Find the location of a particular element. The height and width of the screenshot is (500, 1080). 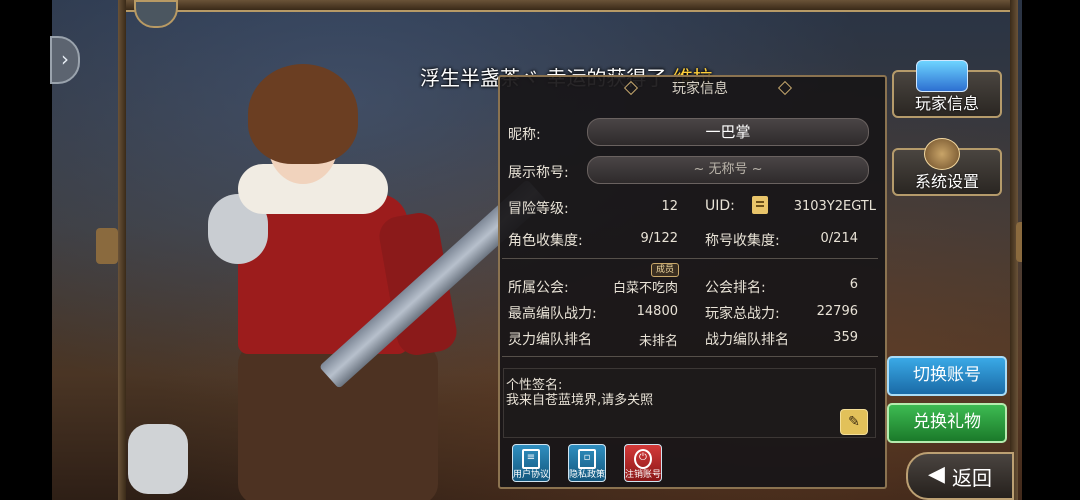

player-card-icon is located at coordinates (942, 76).